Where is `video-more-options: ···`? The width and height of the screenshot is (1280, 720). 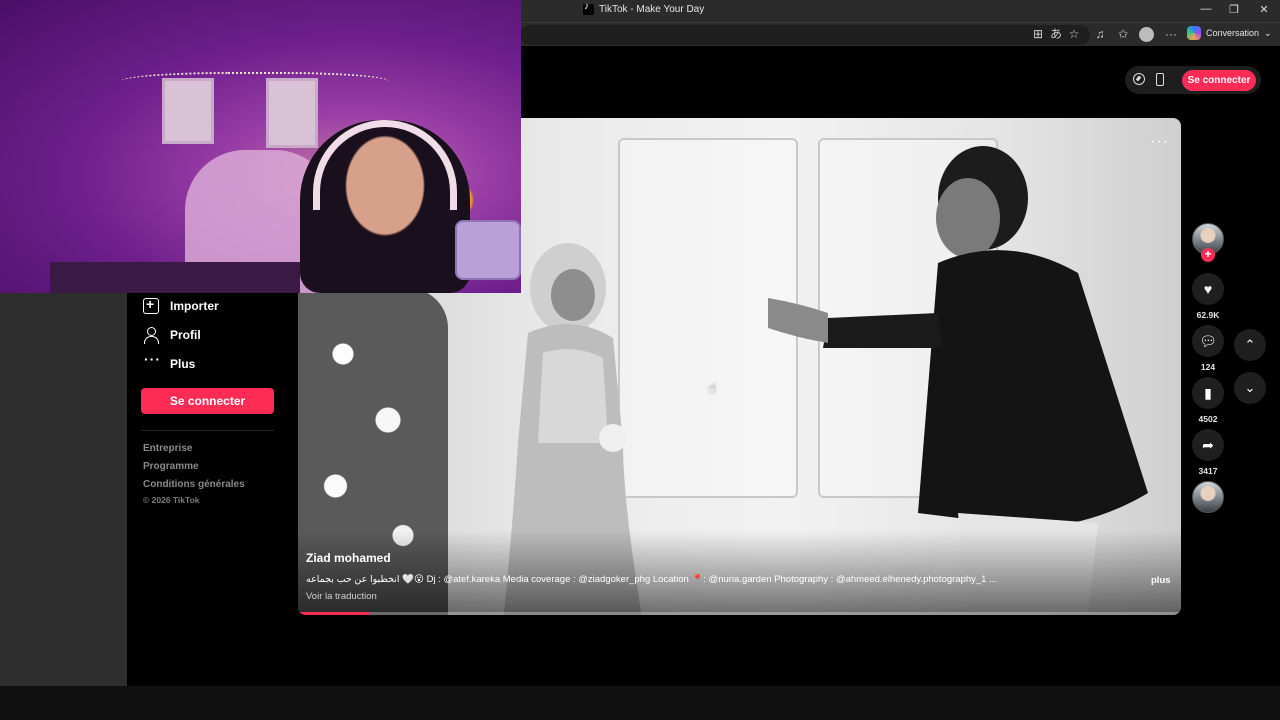 video-more-options: ··· is located at coordinates (1159, 142).